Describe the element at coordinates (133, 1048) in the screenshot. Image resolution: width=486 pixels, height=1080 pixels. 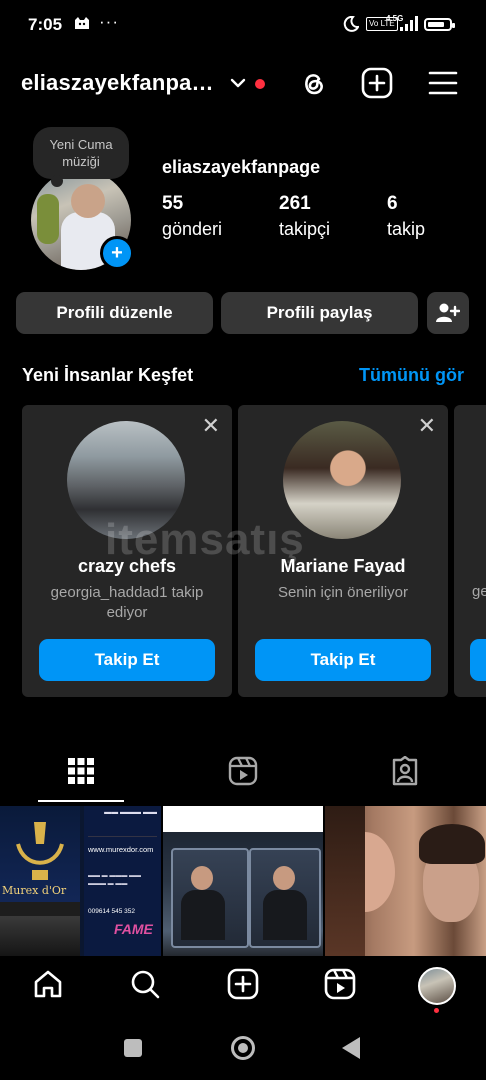
I see `recents-square-icon` at that location.